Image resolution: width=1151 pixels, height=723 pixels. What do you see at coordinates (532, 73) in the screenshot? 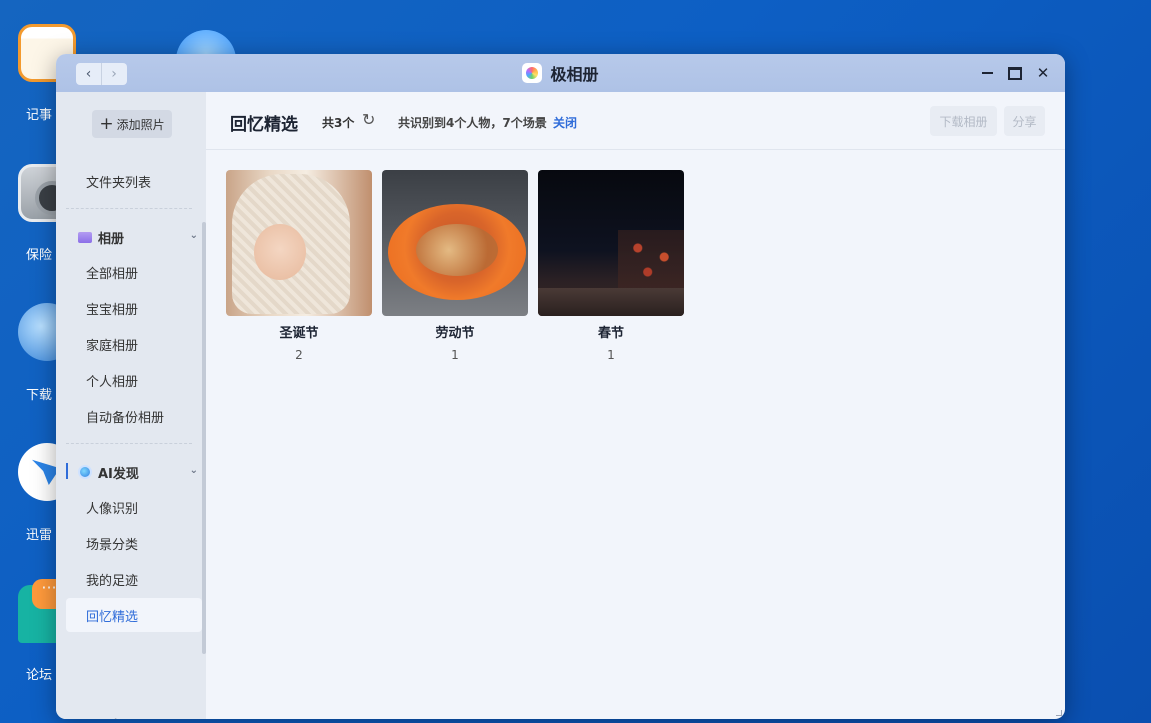
I see `app-logo-icon` at bounding box center [532, 73].